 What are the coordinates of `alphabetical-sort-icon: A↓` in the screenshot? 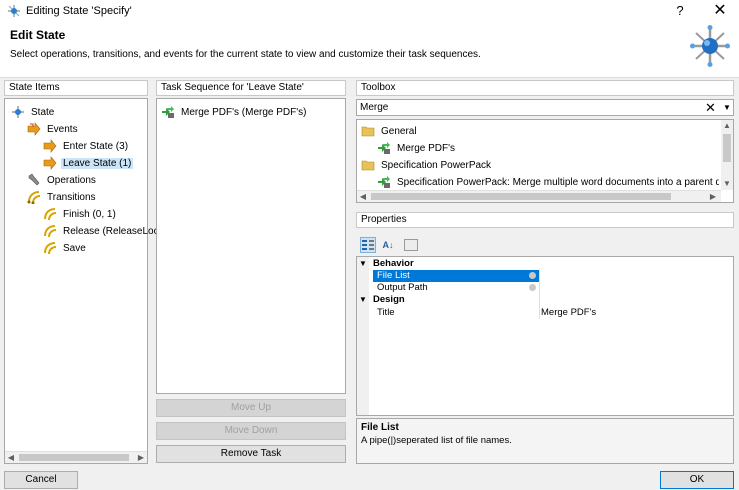 It's located at (388, 245).